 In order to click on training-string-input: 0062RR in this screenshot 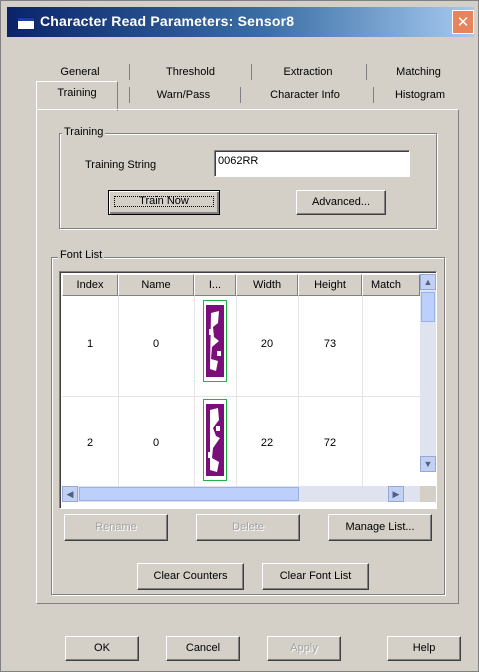, I will do `click(312, 163)`.